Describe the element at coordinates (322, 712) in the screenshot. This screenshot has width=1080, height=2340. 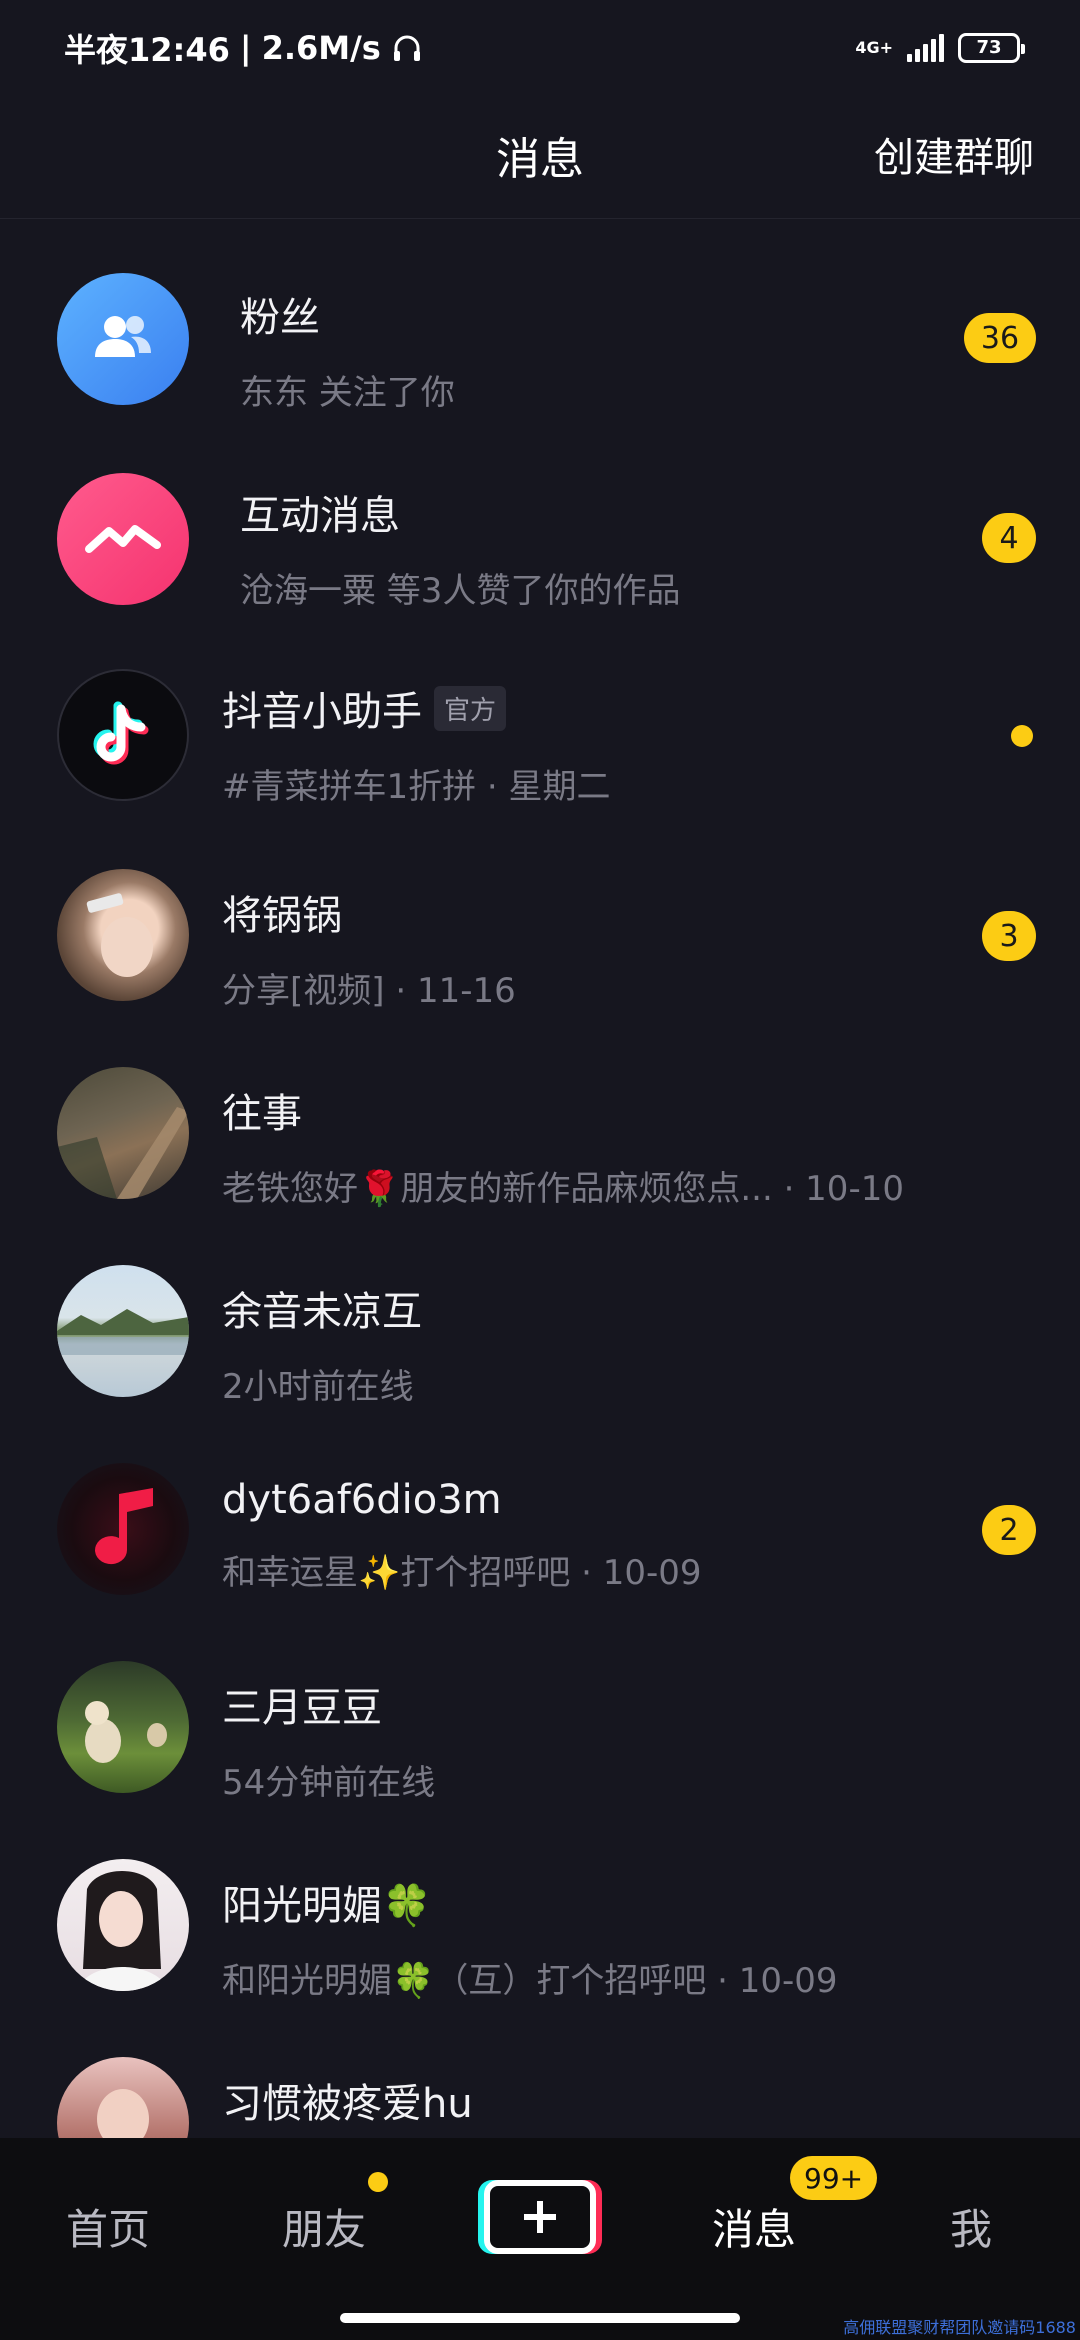
I see `conversation-name: 抖音小助手` at that location.